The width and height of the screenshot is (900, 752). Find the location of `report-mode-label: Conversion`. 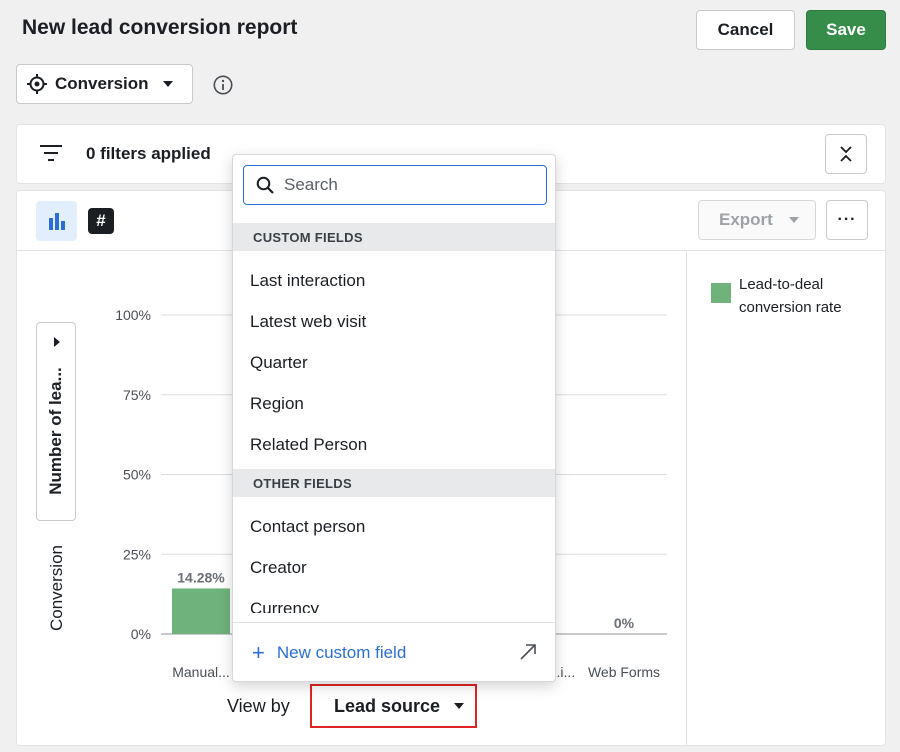

report-mode-label: Conversion is located at coordinates (102, 83).